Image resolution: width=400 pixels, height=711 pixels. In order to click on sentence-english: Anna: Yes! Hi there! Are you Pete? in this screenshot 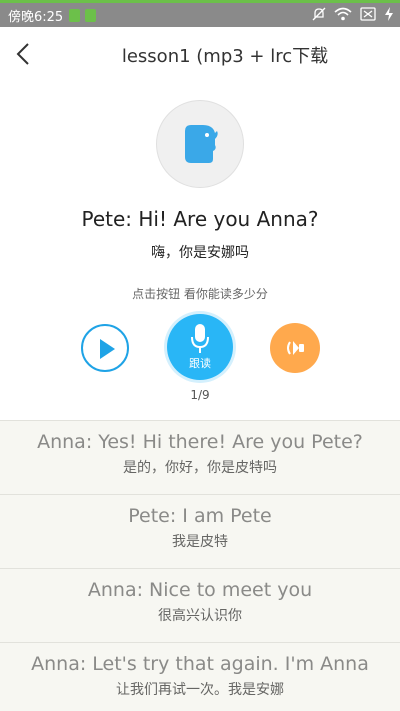, I will do `click(200, 442)`.